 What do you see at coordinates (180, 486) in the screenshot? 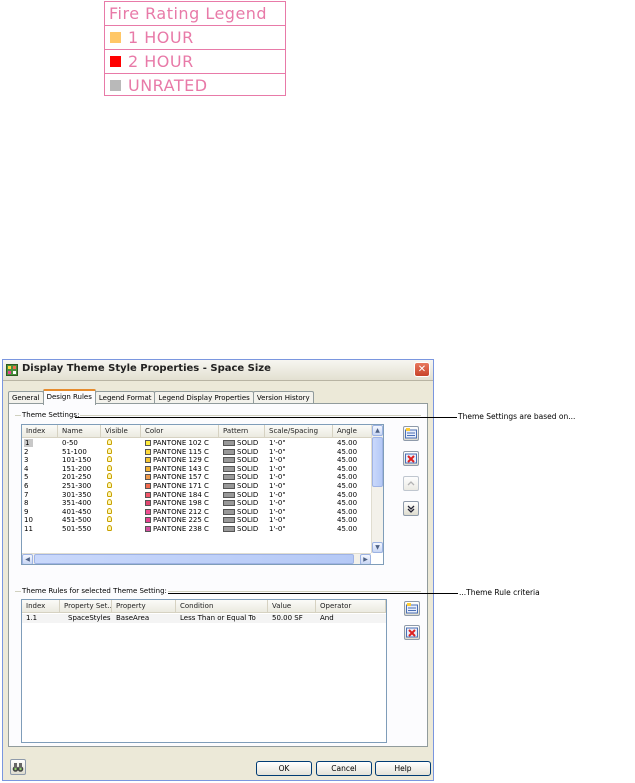
I see `setting-color: PANTONE 171 C` at bounding box center [180, 486].